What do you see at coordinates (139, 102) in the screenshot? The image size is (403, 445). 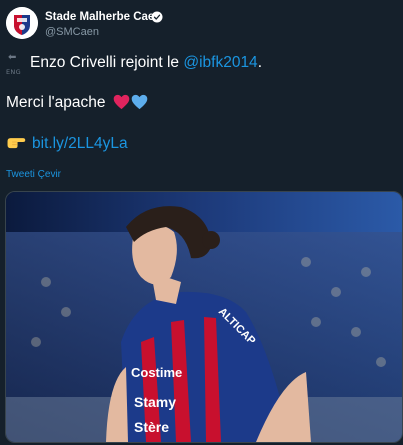 I see `blue-heart-icon` at bounding box center [139, 102].